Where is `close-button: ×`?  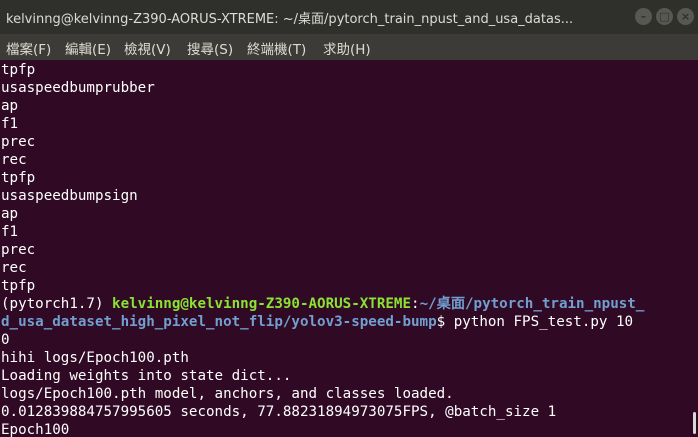 close-button: × is located at coordinates (685, 16).